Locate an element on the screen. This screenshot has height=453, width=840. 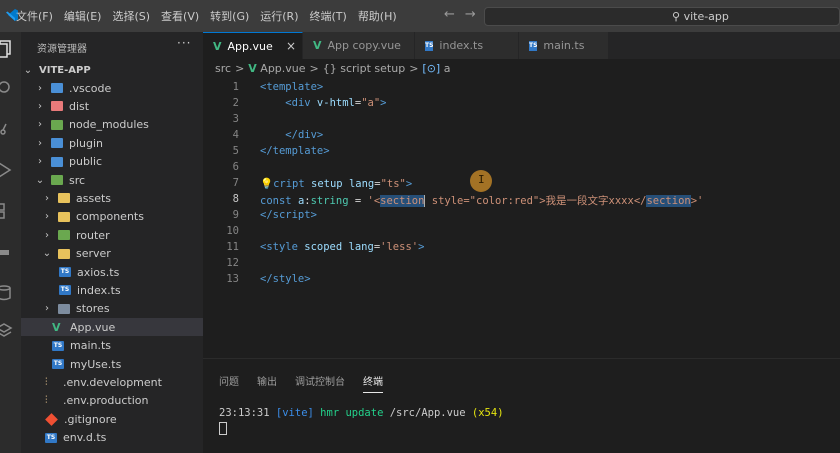
layers-icon is located at coordinates (10, 332).